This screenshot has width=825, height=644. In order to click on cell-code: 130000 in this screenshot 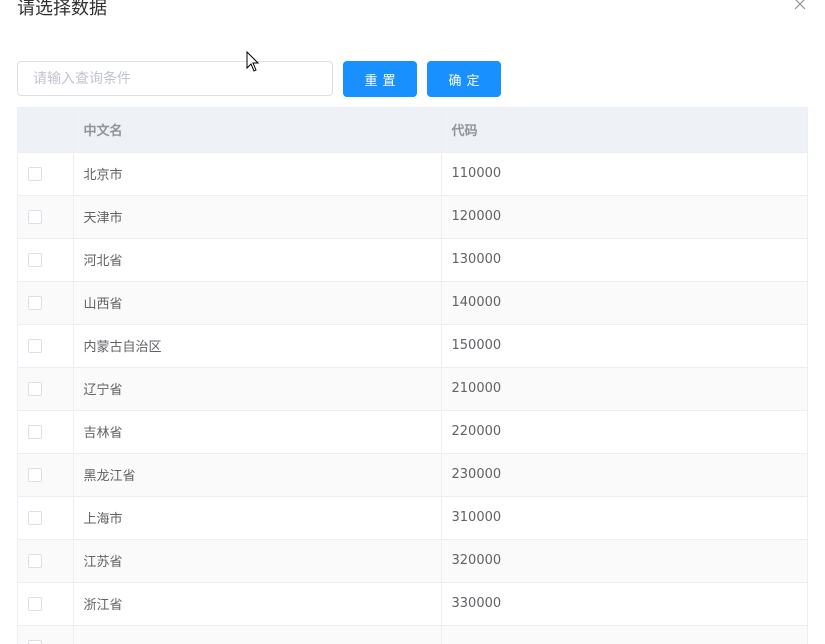, I will do `click(624, 260)`.